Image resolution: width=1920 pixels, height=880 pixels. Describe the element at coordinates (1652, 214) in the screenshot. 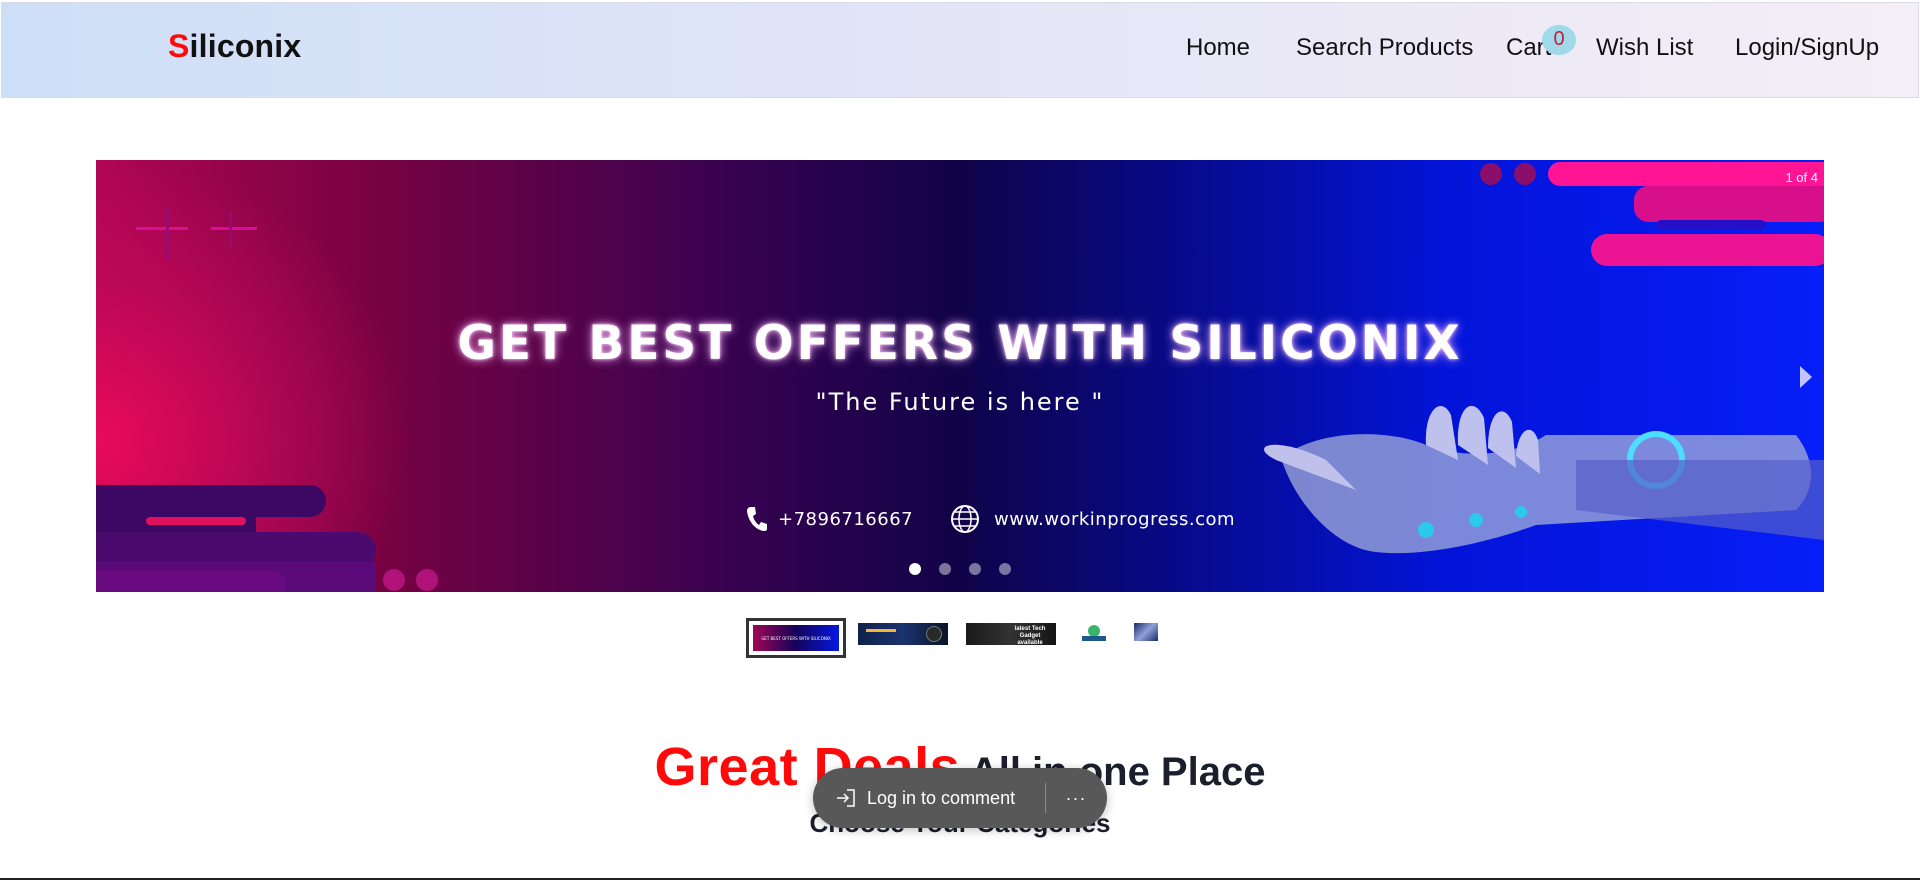

I see `top-right-shapes` at that location.